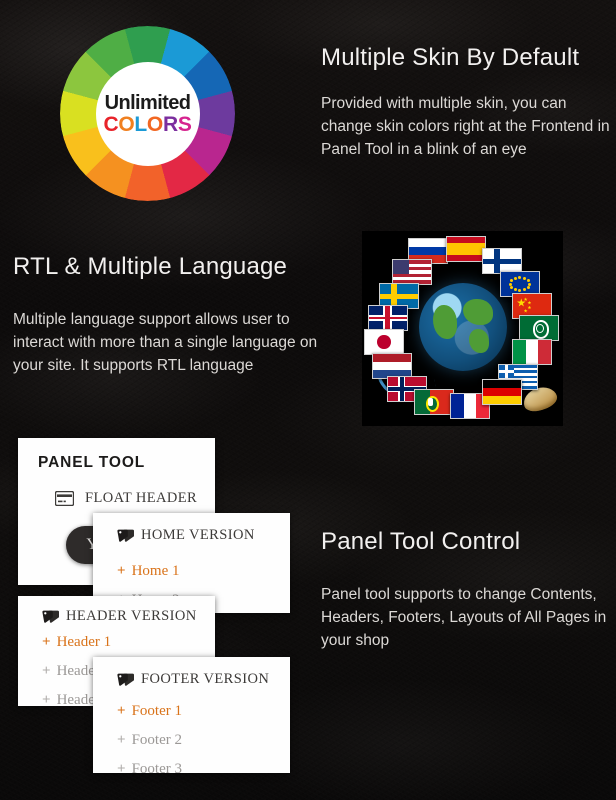 Image resolution: width=616 pixels, height=800 pixels. Describe the element at coordinates (205, 679) in the screenshot. I see `footer-version-heading-label: FOOTER VERSION` at that location.